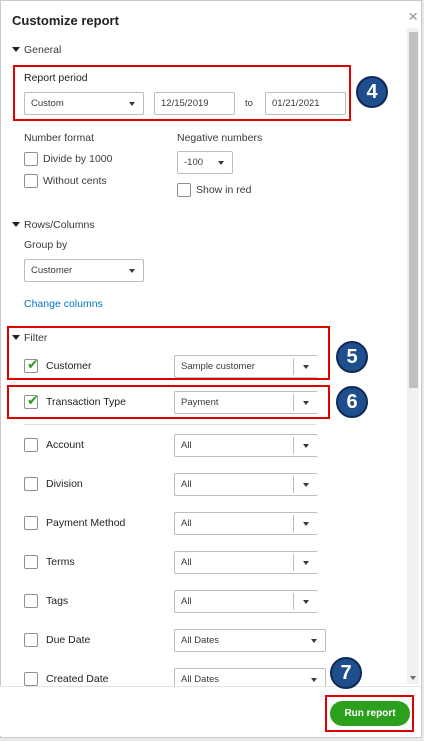 This screenshot has width=424, height=741. I want to click on start-date-input: 12/15/2019, so click(194, 103).